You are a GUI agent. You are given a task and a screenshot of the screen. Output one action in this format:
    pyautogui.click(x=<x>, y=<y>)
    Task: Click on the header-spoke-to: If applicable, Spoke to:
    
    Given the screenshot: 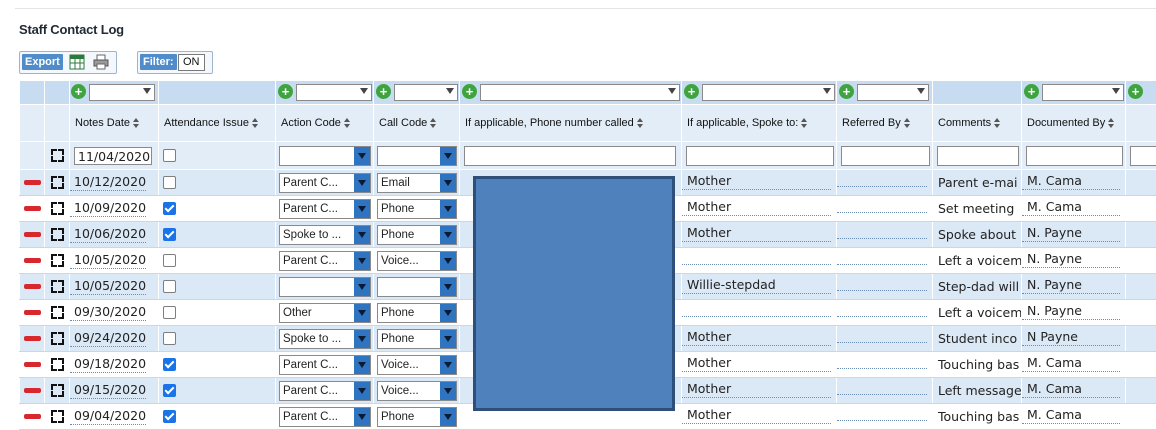 What is the action you would take?
    pyautogui.click(x=759, y=123)
    